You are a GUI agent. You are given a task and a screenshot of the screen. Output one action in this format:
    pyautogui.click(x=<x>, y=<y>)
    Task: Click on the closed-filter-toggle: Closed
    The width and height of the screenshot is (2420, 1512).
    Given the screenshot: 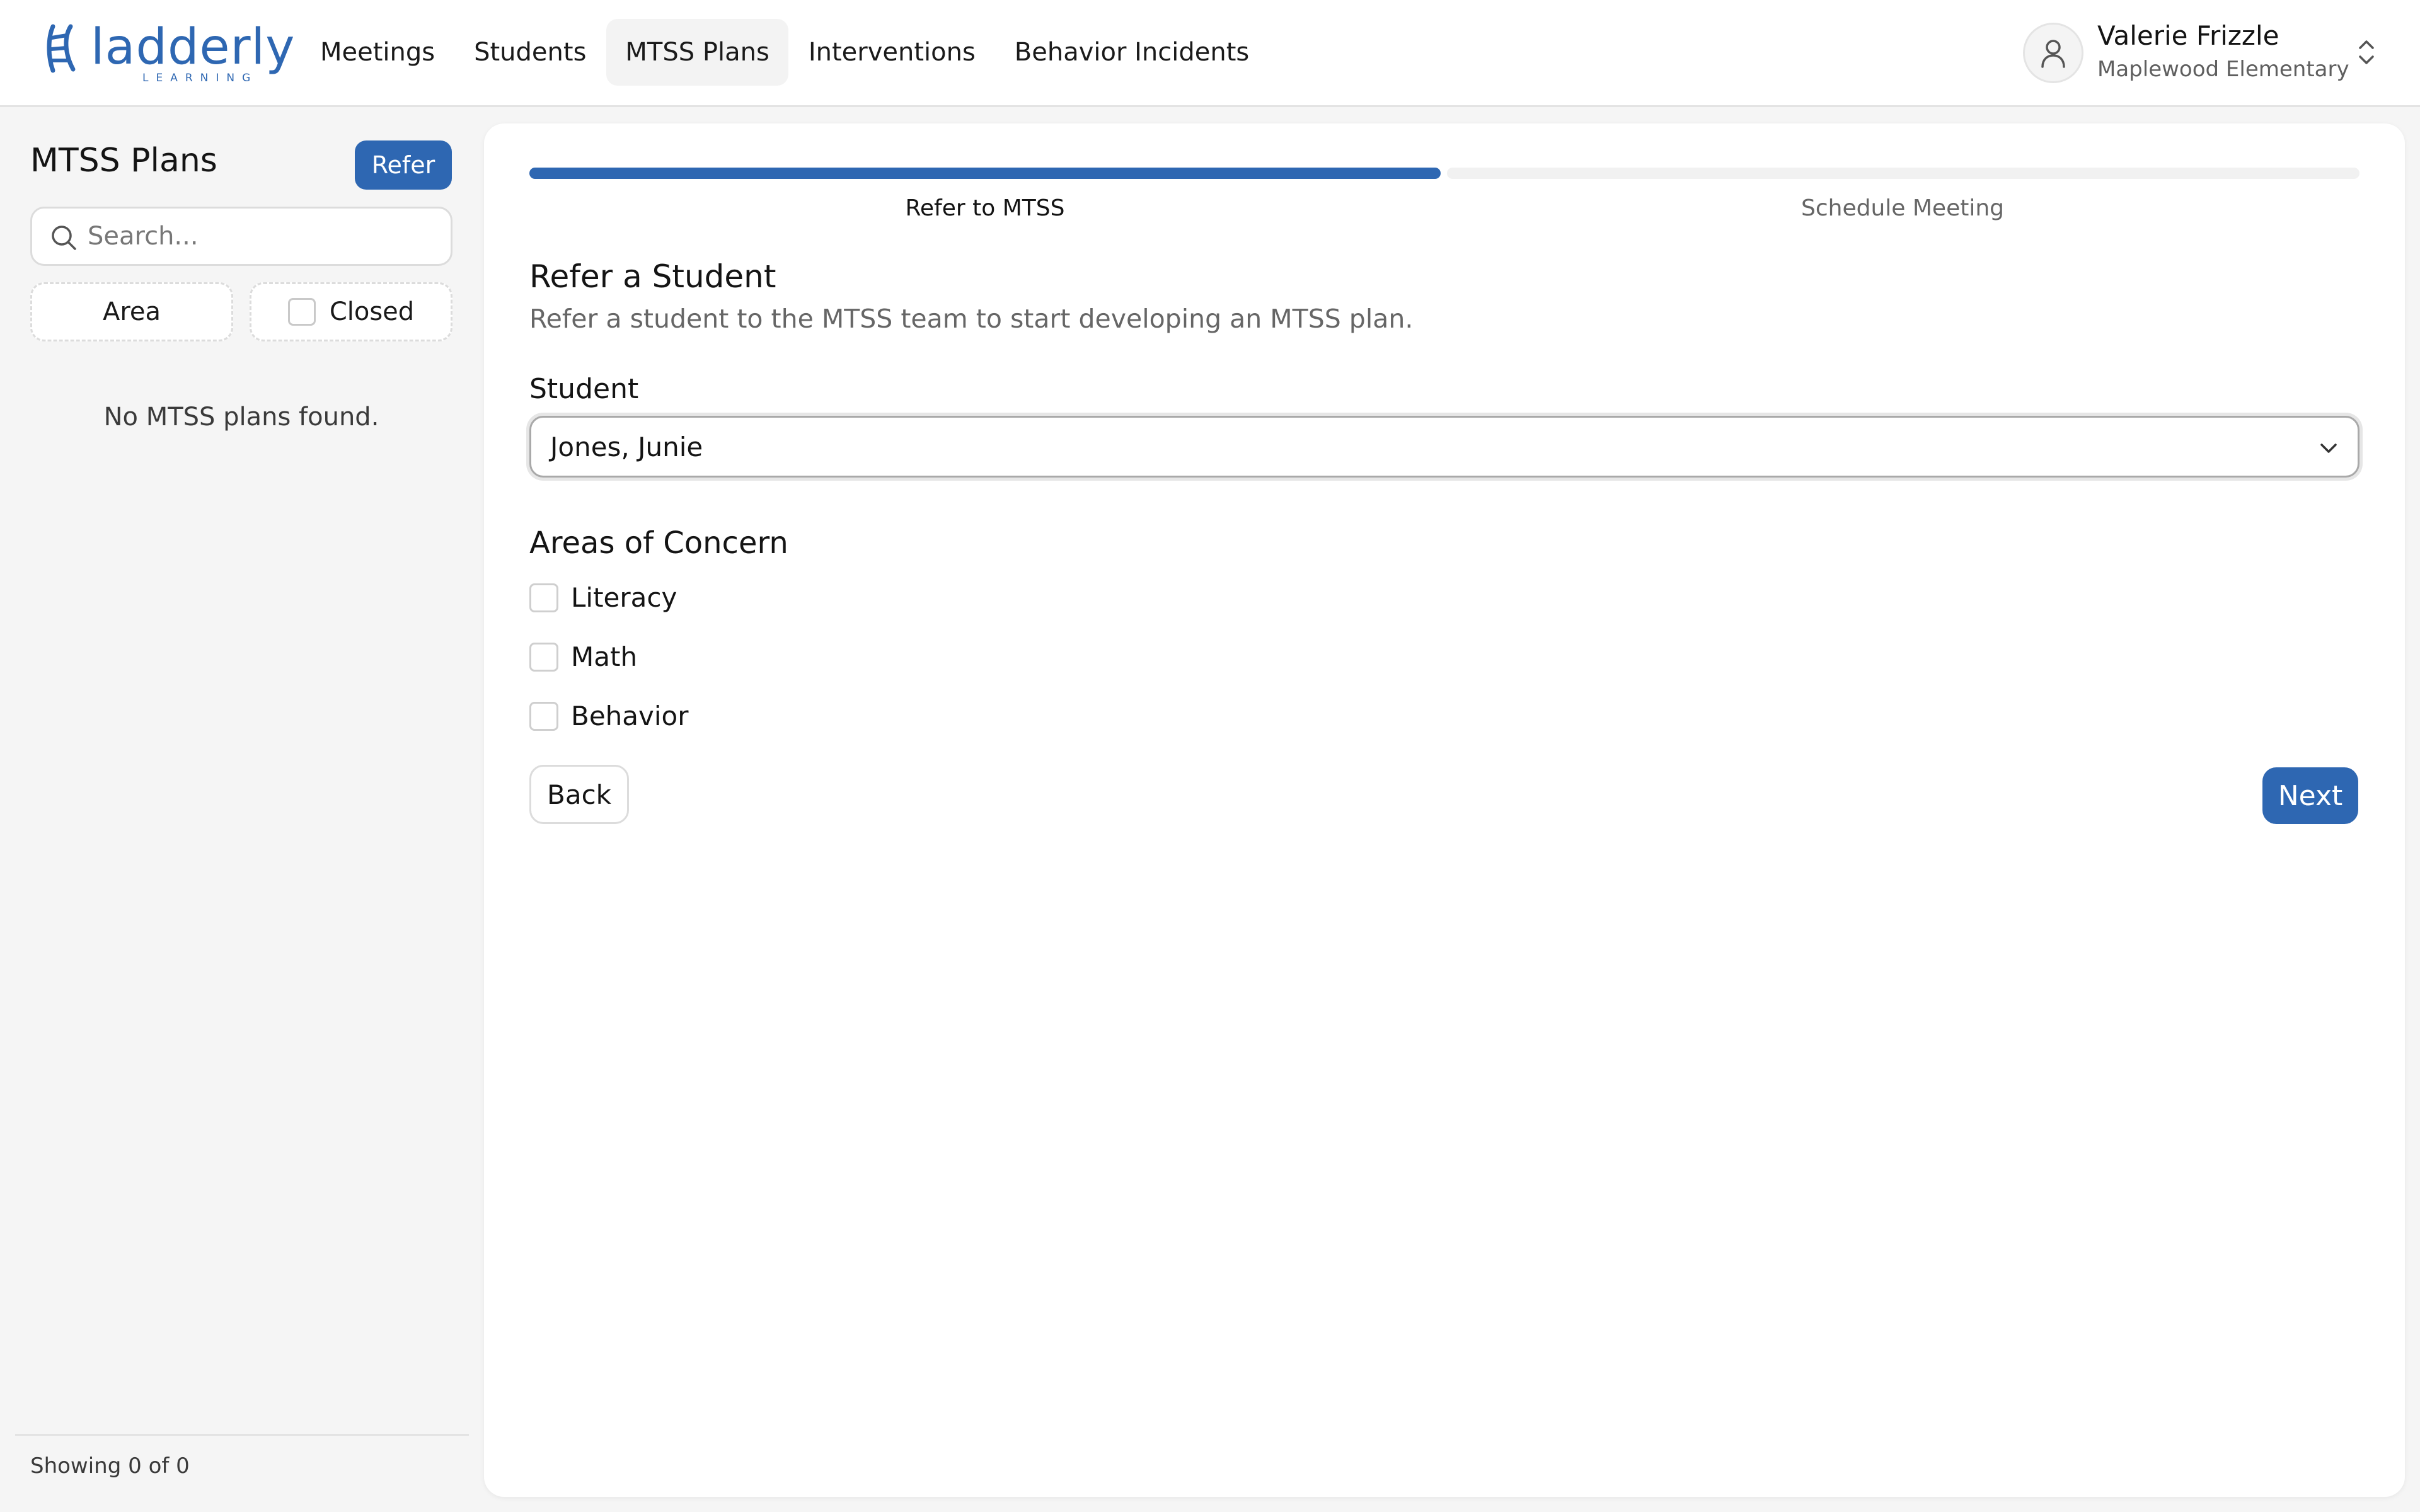 What is the action you would take?
    pyautogui.click(x=351, y=311)
    